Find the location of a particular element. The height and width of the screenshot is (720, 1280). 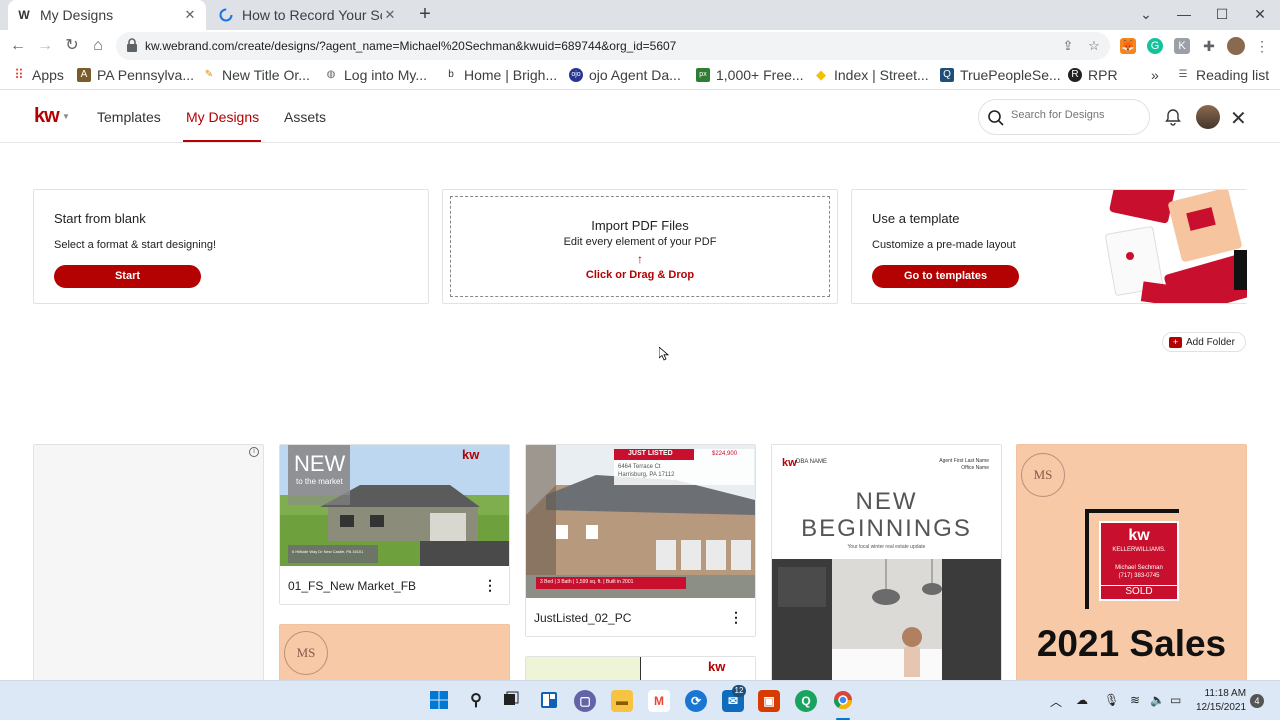

back-icon: ← is located at coordinates (18, 46).